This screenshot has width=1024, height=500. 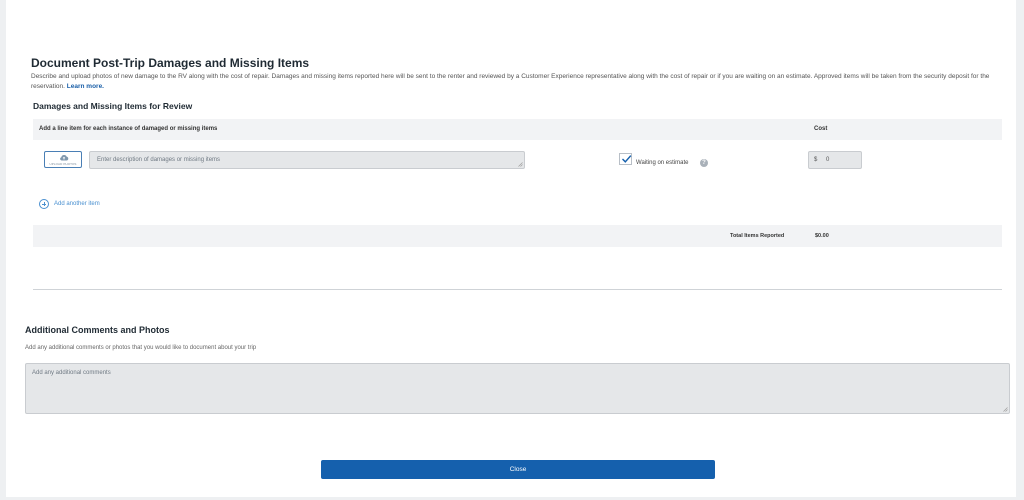 I want to click on plus-circle-icon, so click(x=44, y=204).